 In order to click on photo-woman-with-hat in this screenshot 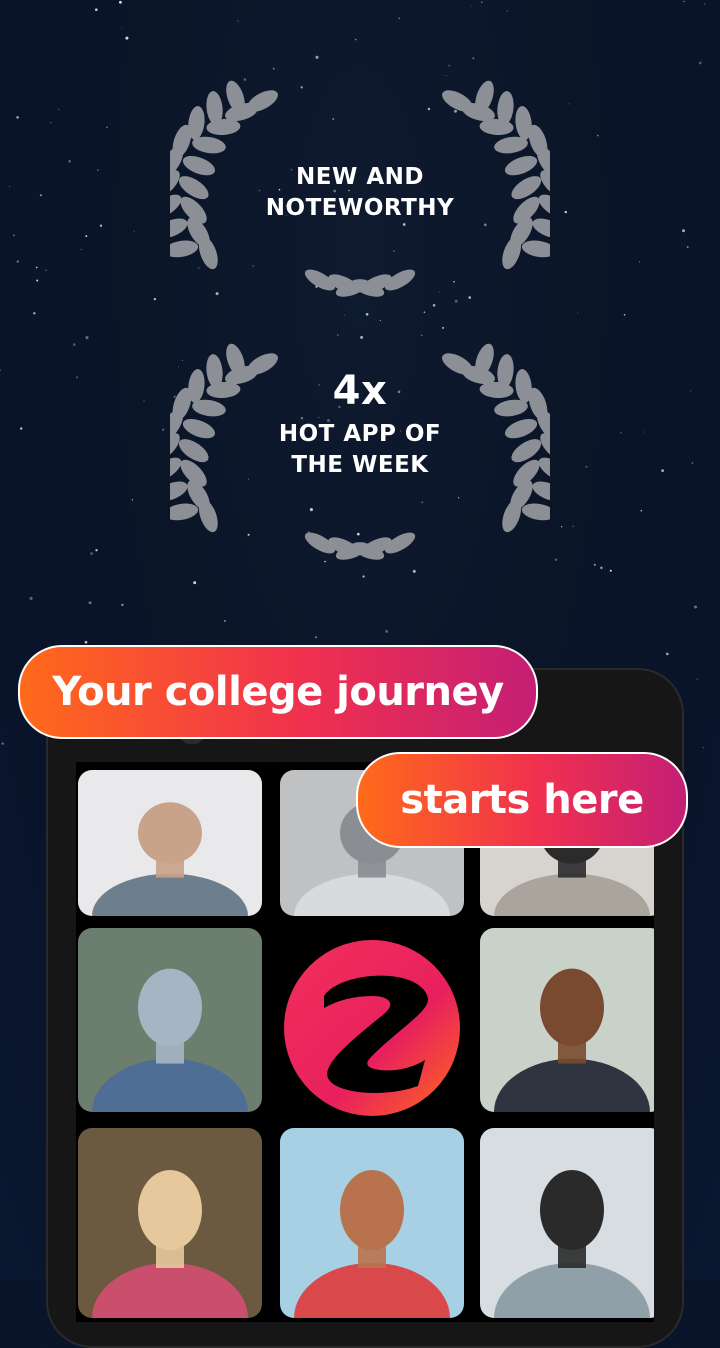, I will do `click(170, 1020)`.